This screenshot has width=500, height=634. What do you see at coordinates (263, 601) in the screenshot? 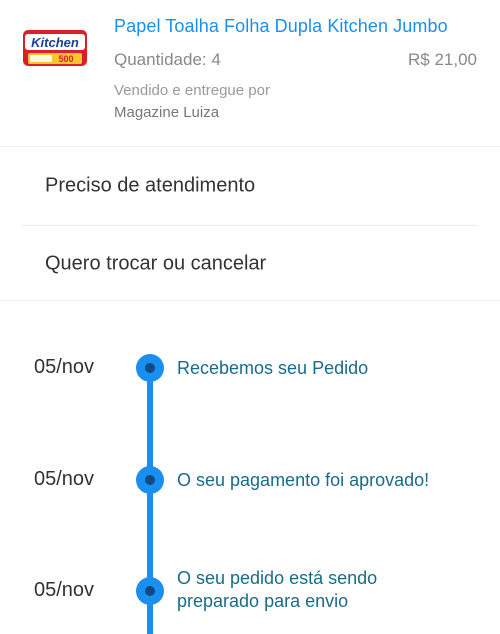
I see `timeline-status-line: preparado para envio` at bounding box center [263, 601].